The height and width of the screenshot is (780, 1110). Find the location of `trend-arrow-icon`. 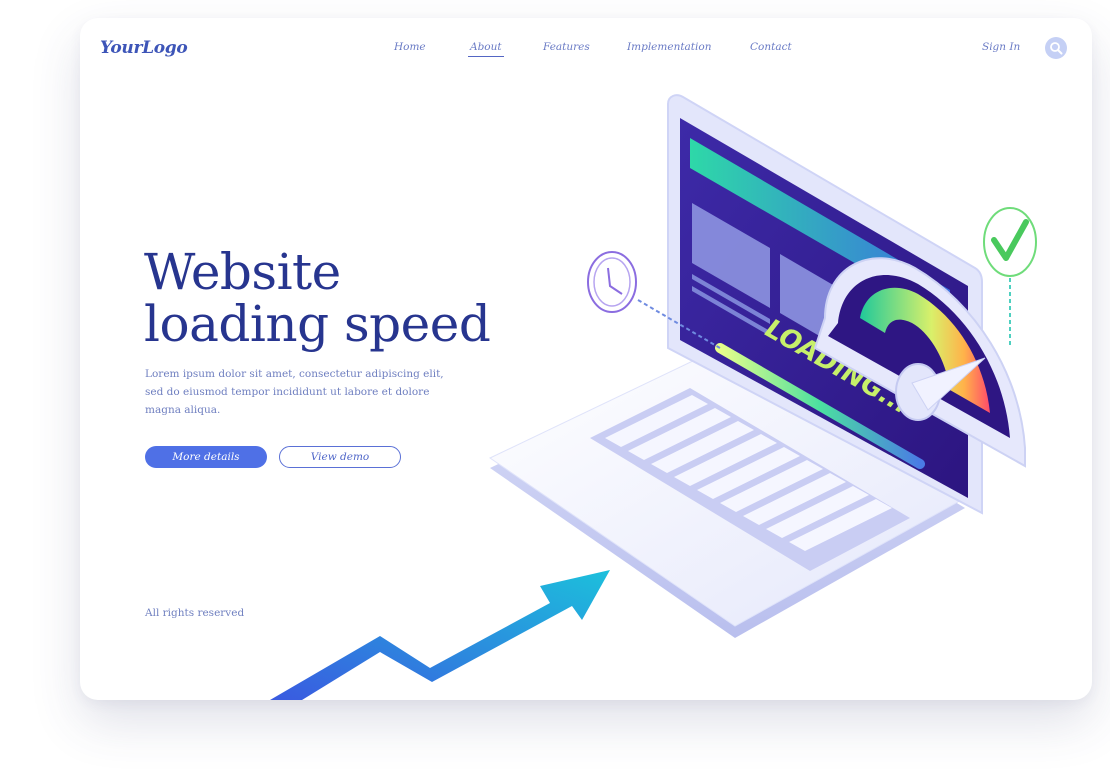

trend-arrow-icon is located at coordinates (440, 635).